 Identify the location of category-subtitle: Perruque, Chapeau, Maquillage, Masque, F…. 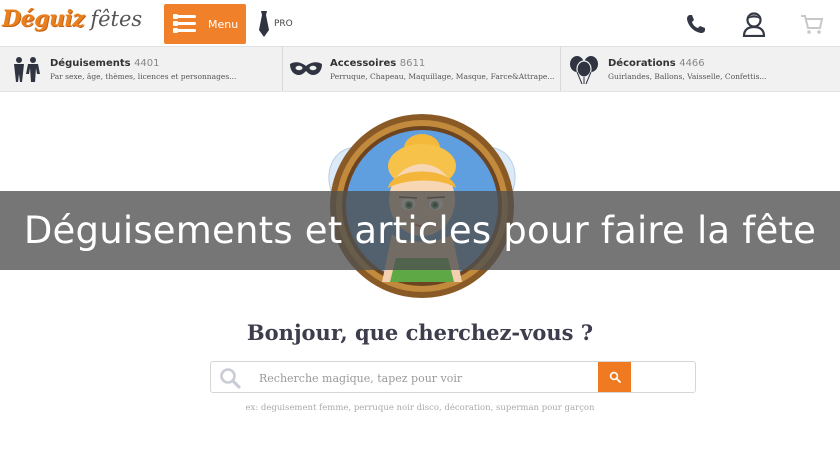
(442, 76).